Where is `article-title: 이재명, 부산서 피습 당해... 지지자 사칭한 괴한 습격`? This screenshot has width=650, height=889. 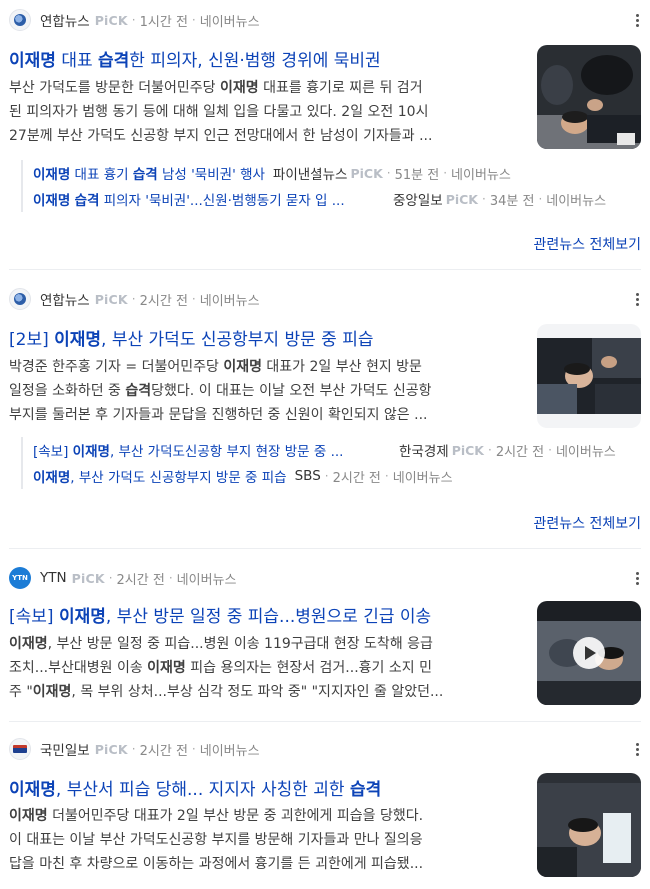 article-title: 이재명, 부산서 피습 당해... 지지자 사칭한 괴한 습격 is located at coordinates (195, 787).